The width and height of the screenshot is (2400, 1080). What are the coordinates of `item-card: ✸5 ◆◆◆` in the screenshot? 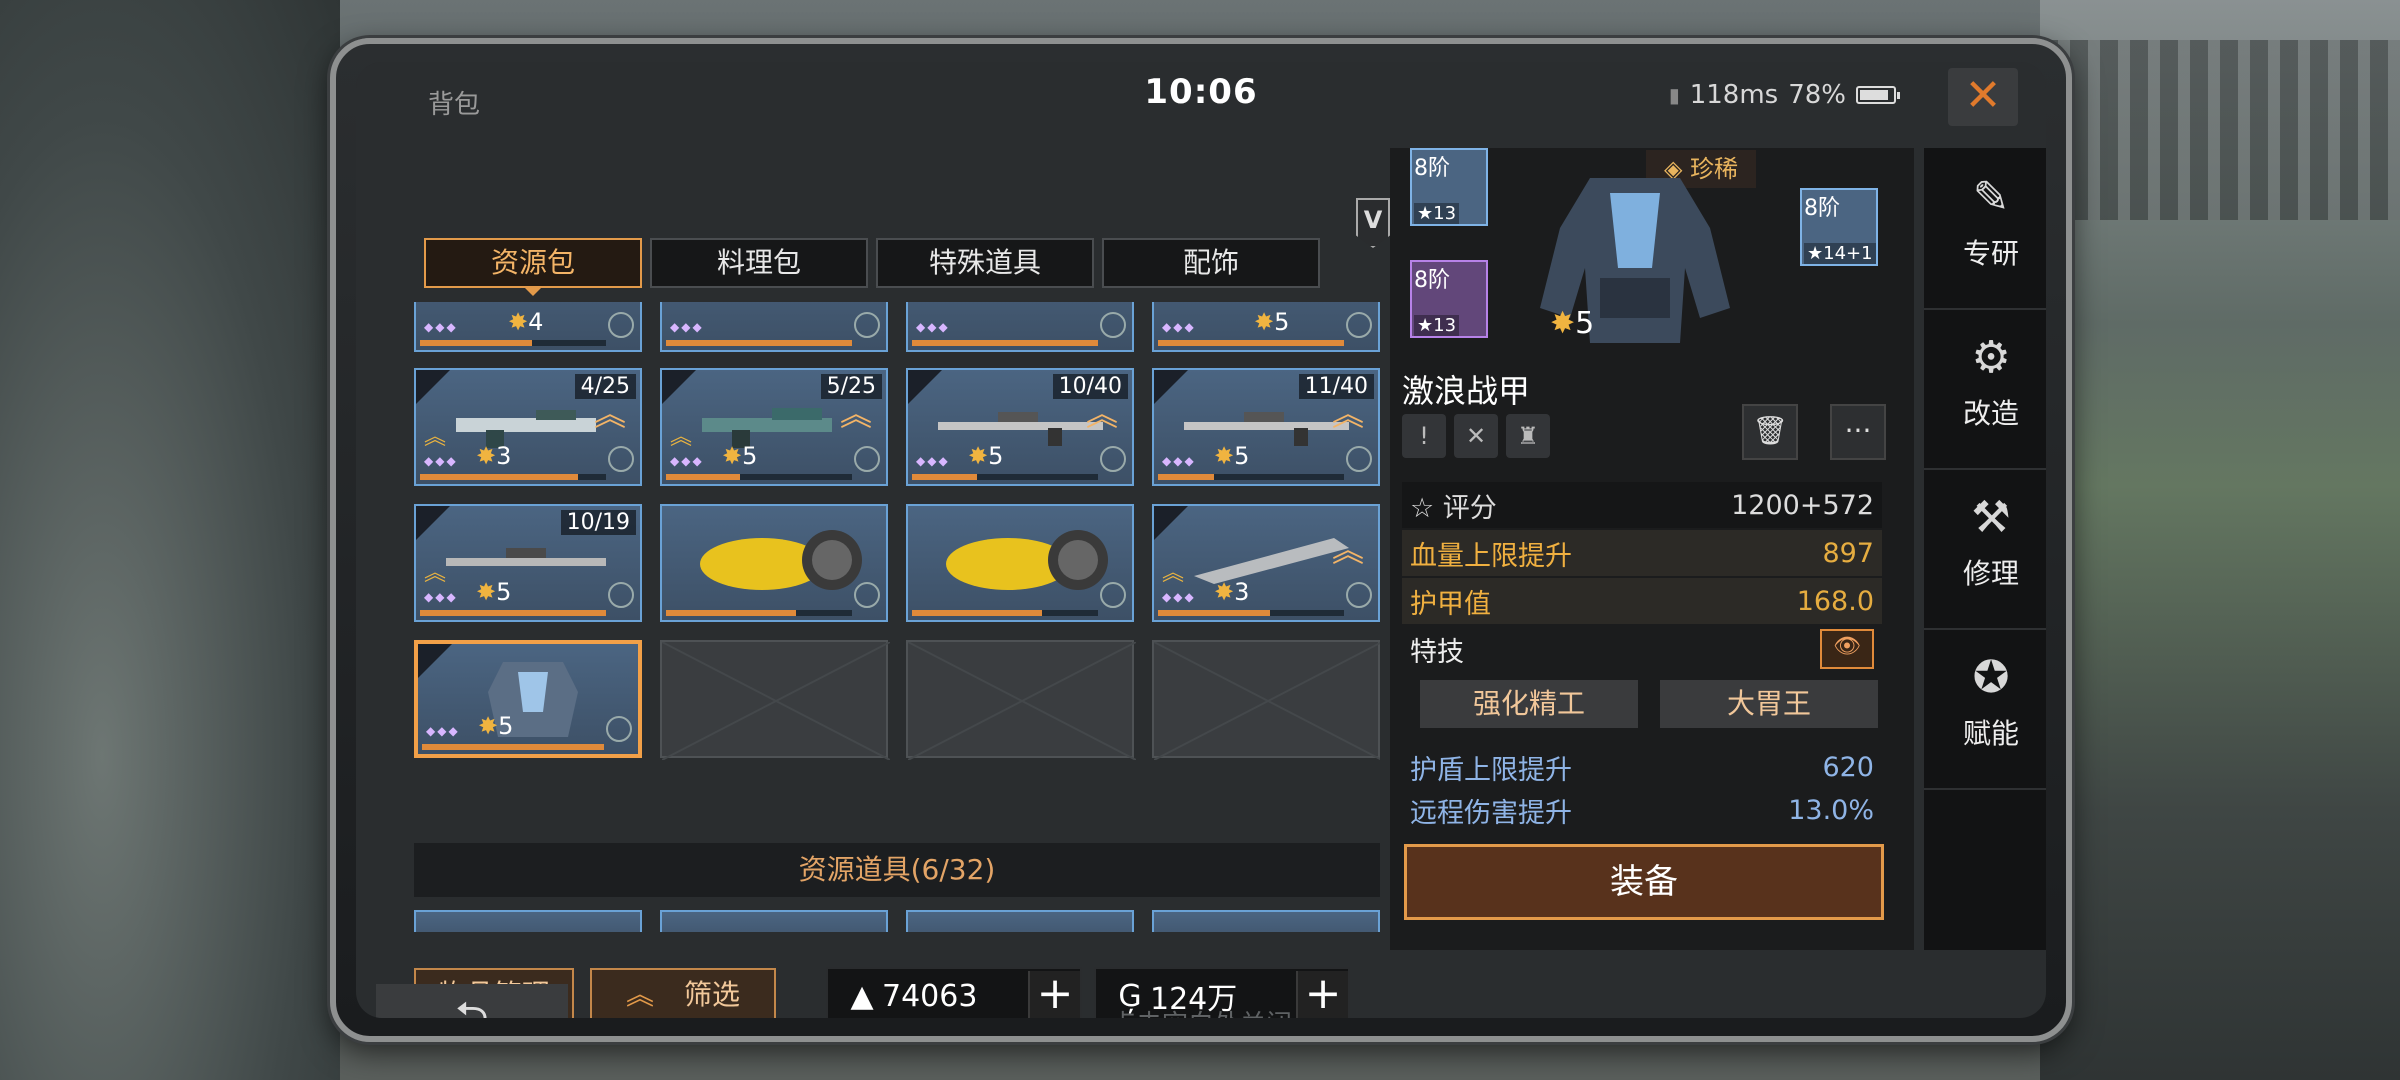 It's located at (1266, 327).